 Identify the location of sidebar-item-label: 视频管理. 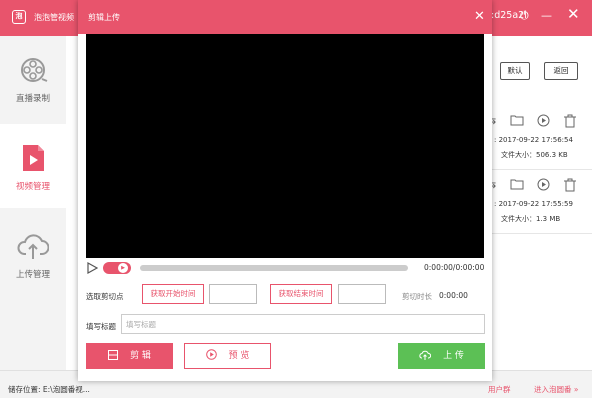
(32, 187).